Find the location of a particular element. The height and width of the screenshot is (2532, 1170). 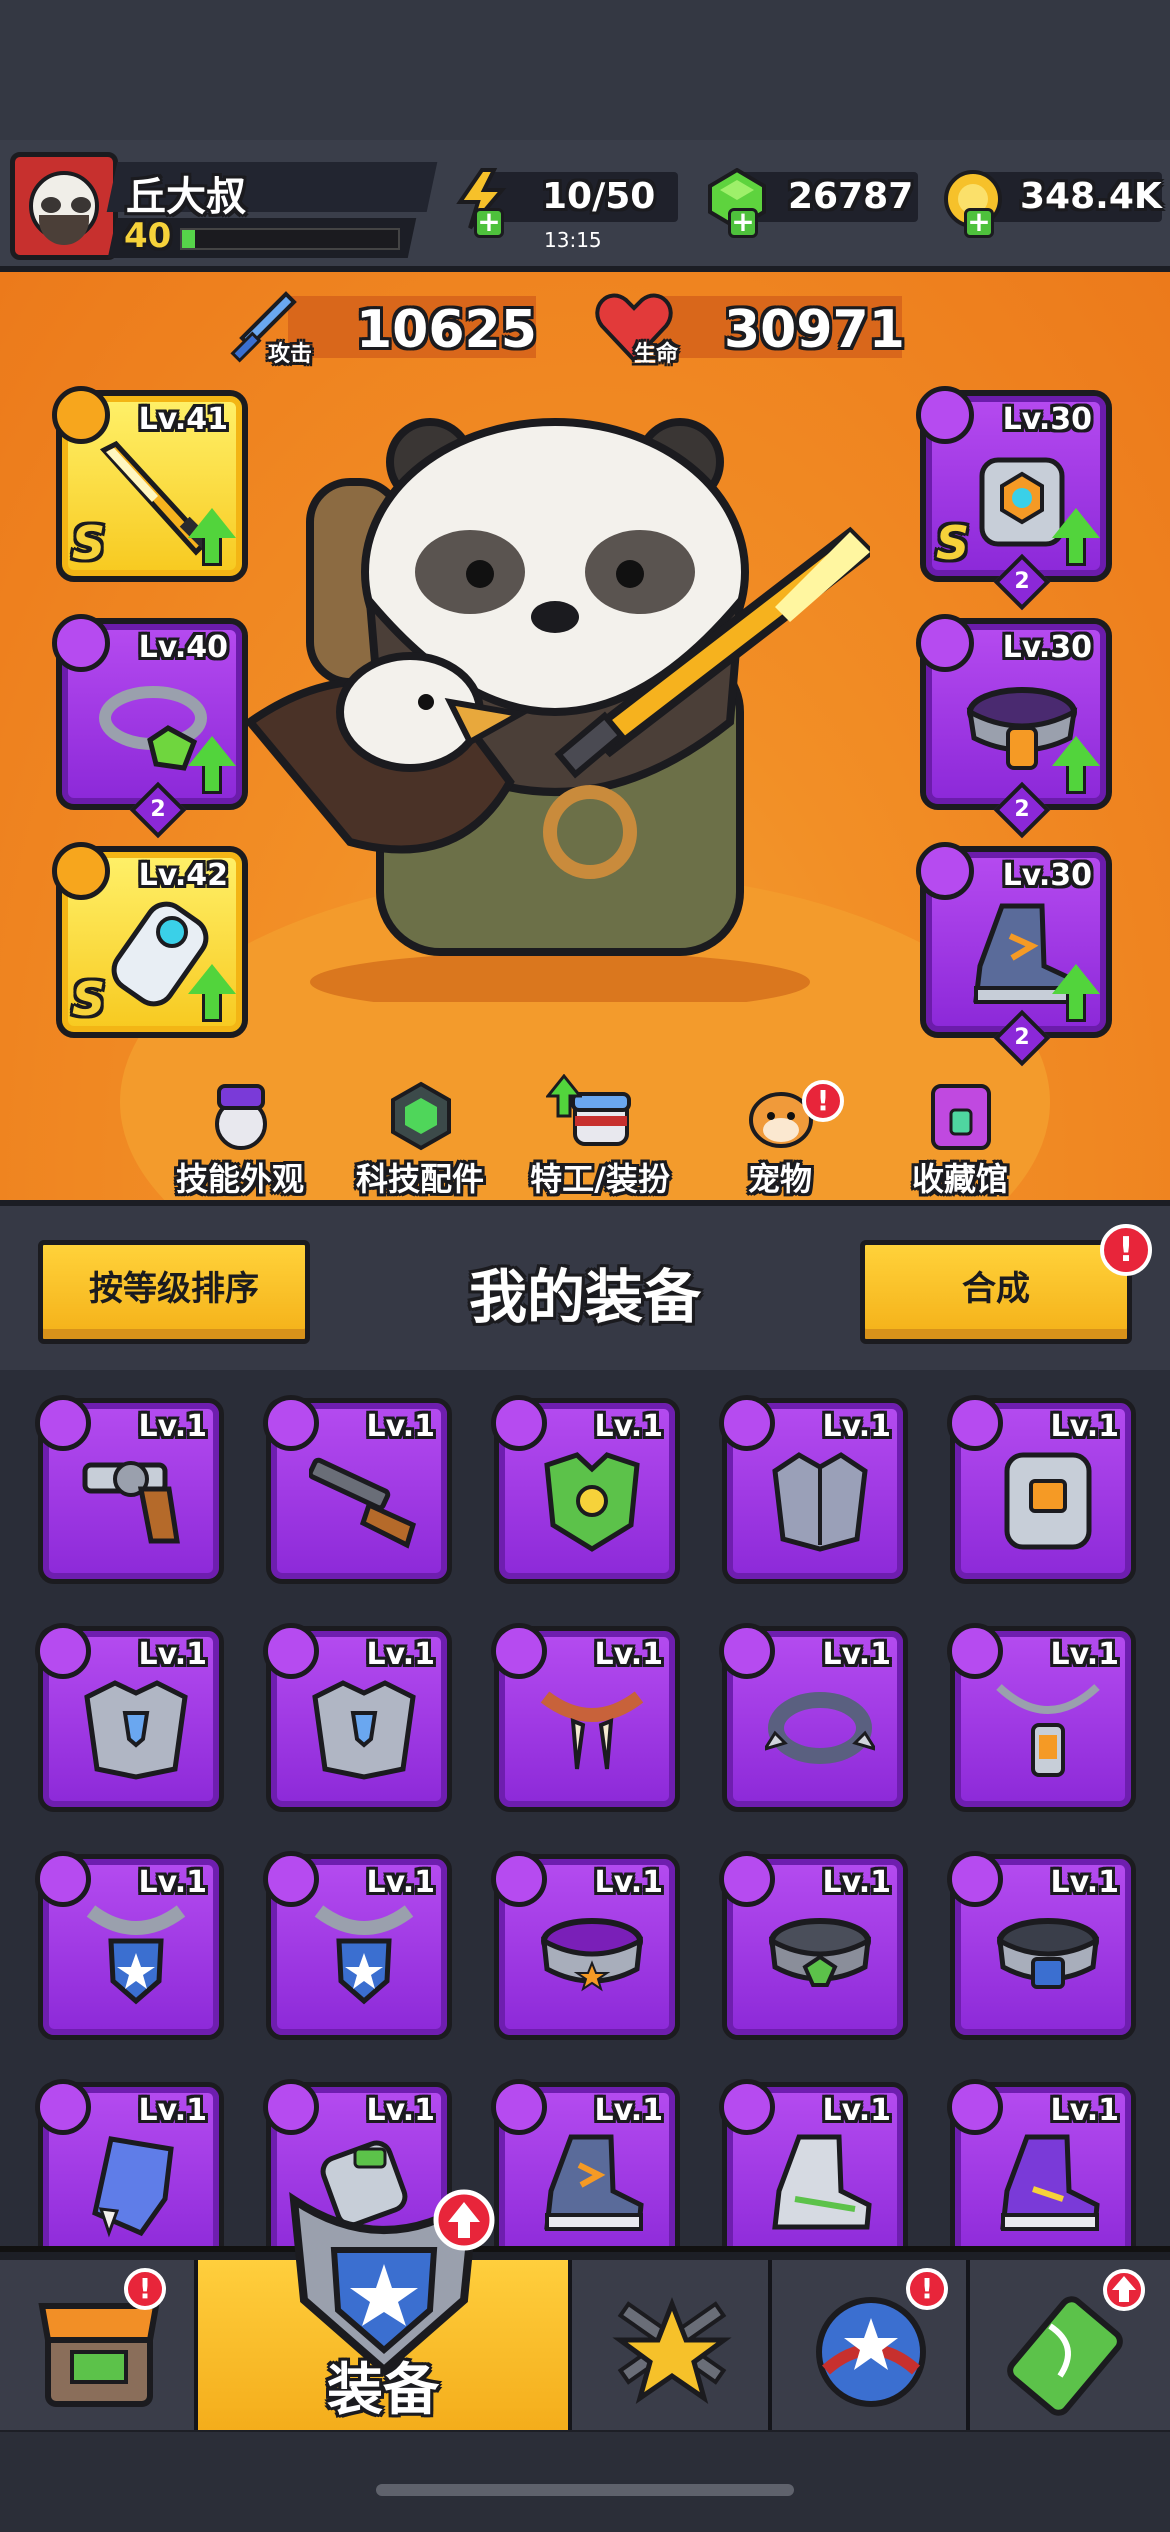

coin-counter: + 348.4K is located at coordinates (1052, 203).